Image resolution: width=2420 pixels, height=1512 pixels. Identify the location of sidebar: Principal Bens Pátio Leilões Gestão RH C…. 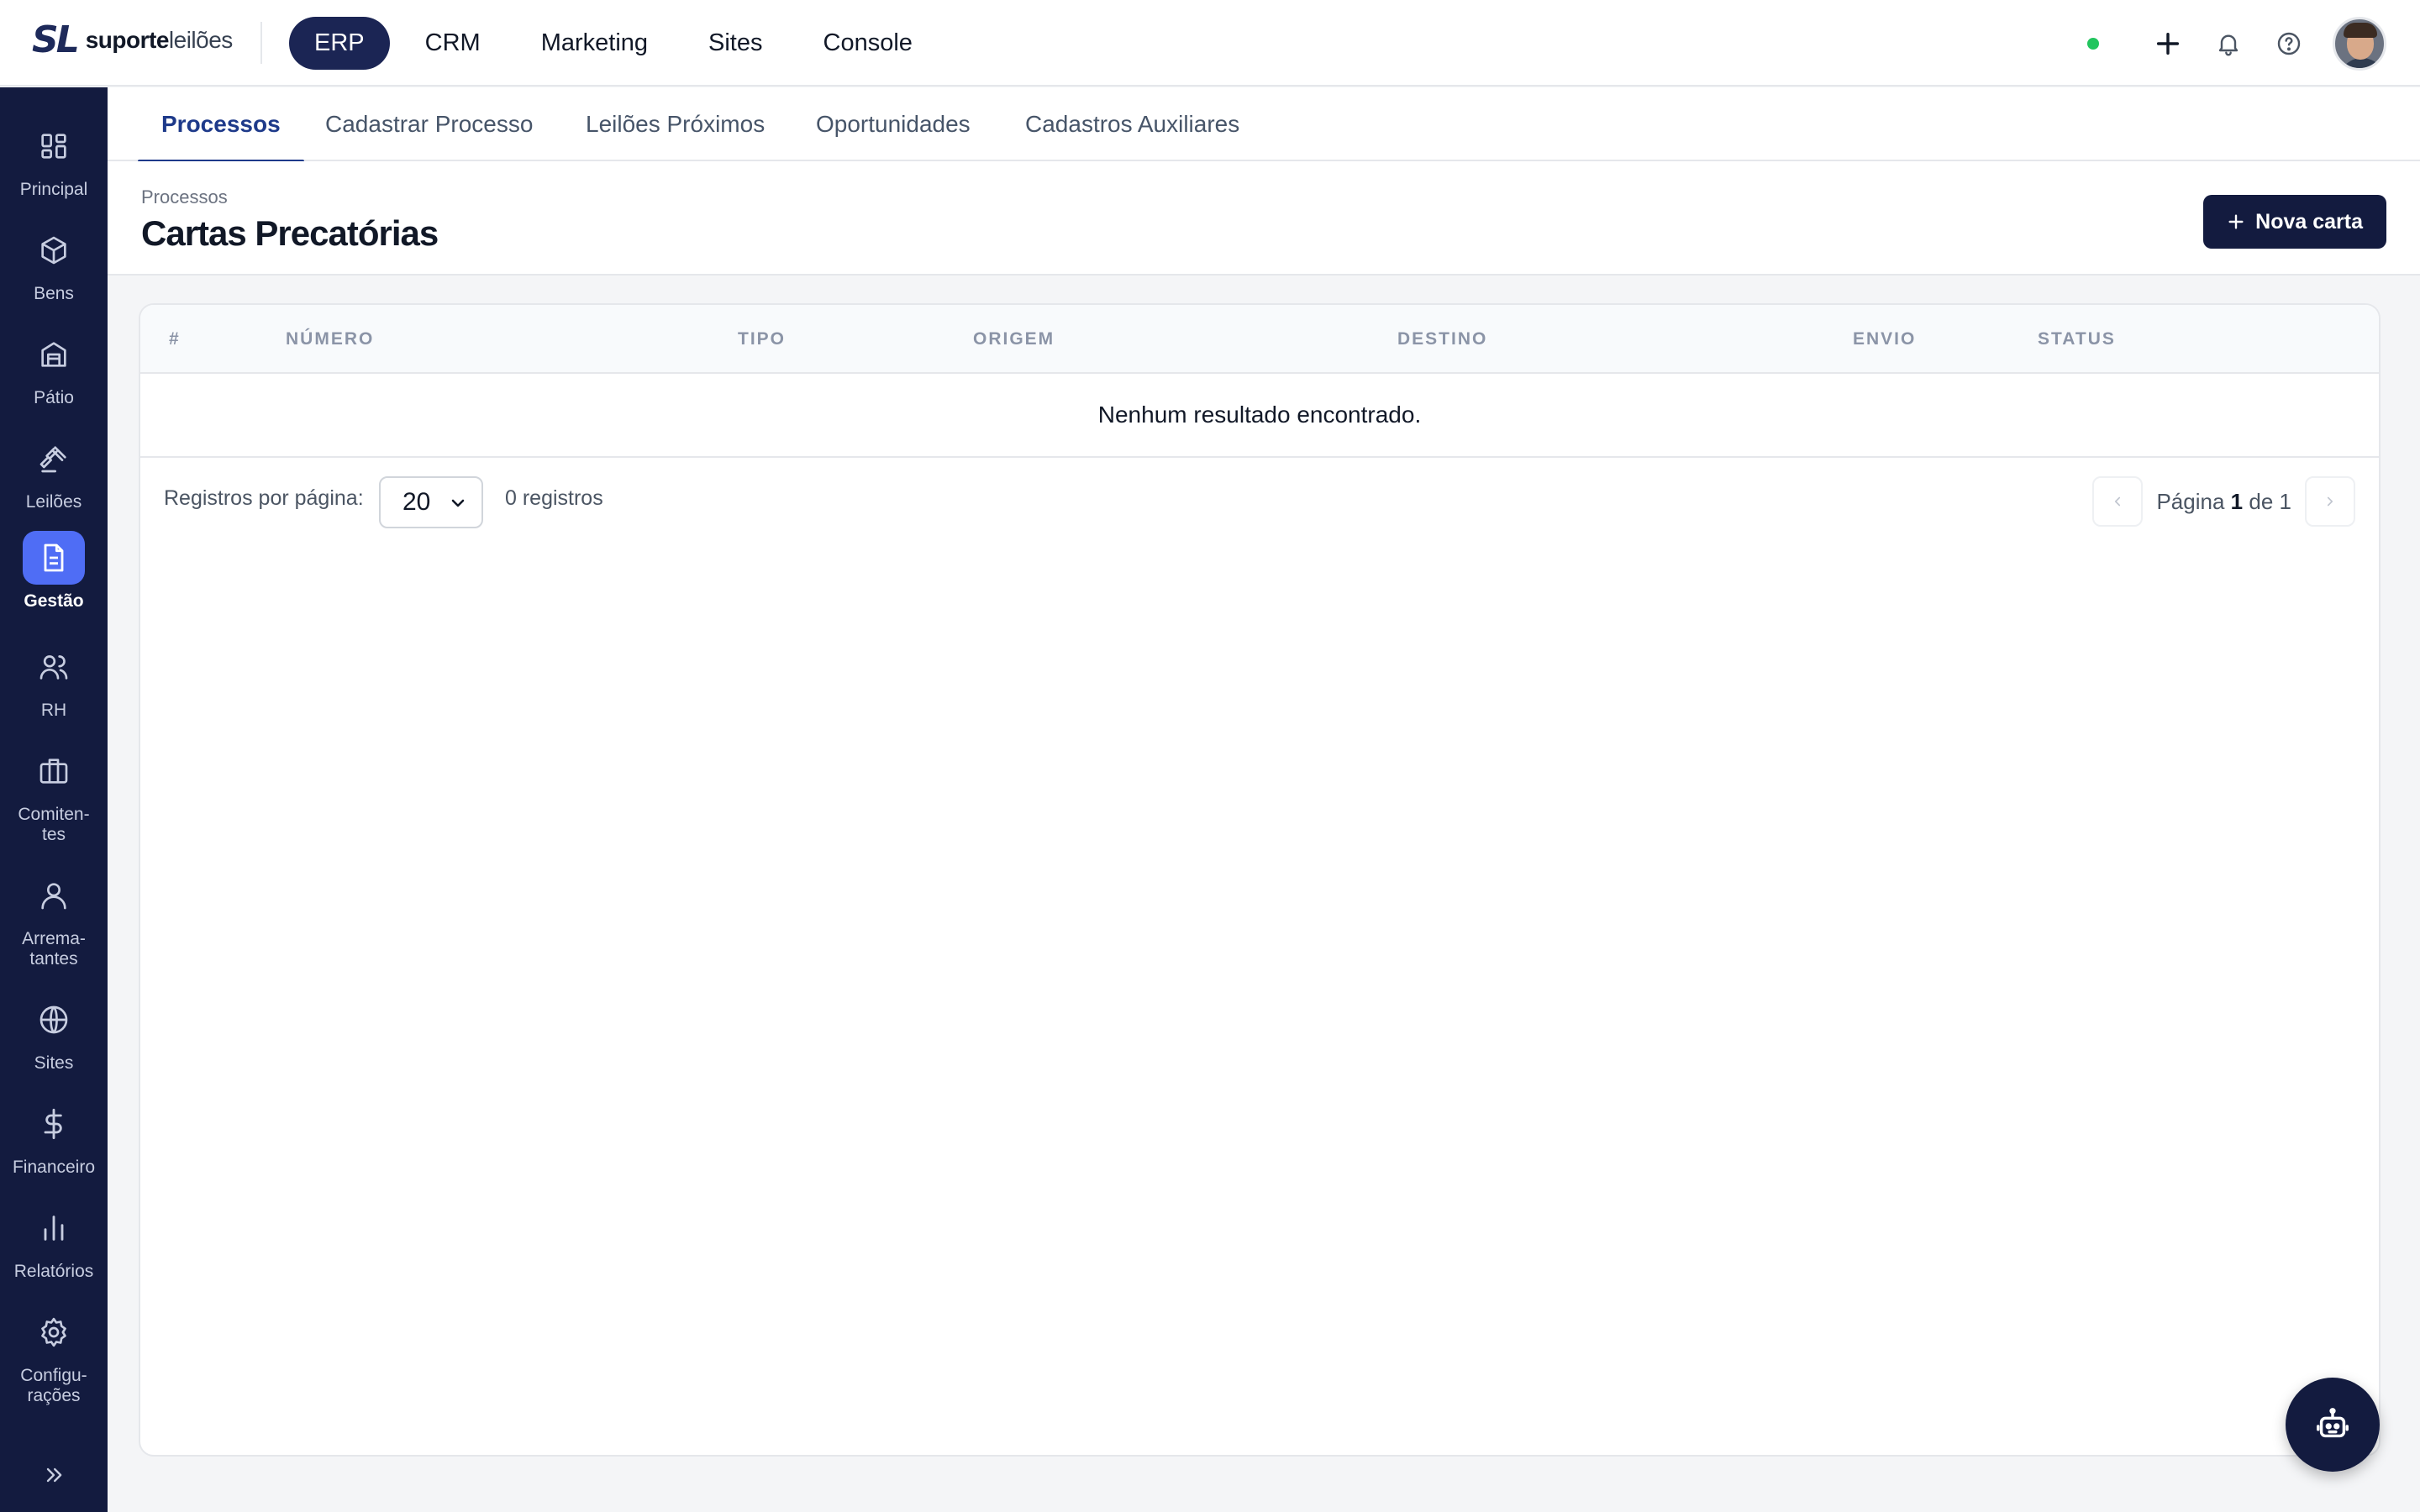
(54, 799).